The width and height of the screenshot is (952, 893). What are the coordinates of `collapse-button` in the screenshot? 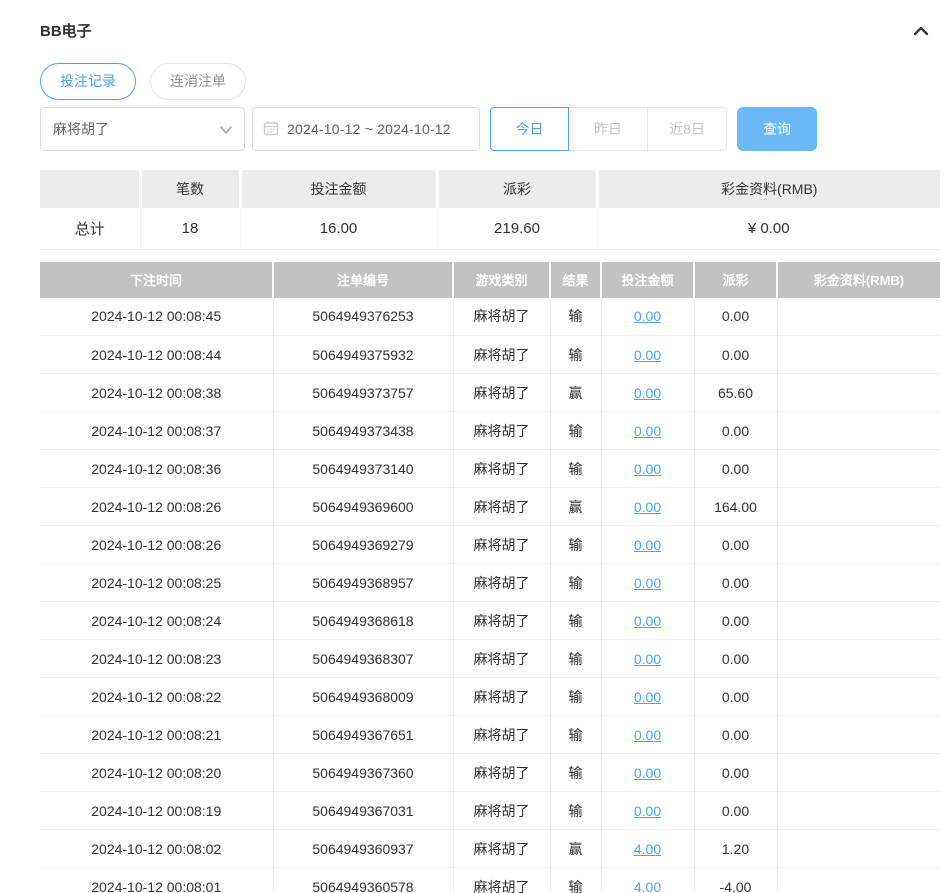 It's located at (921, 31).